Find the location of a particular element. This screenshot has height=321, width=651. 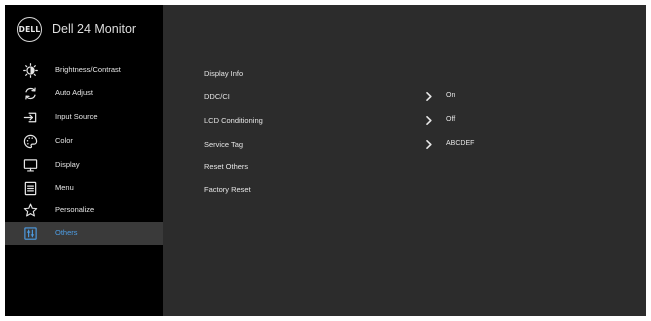

setting-row-reset-others: Reset Others is located at coordinates (404, 167).